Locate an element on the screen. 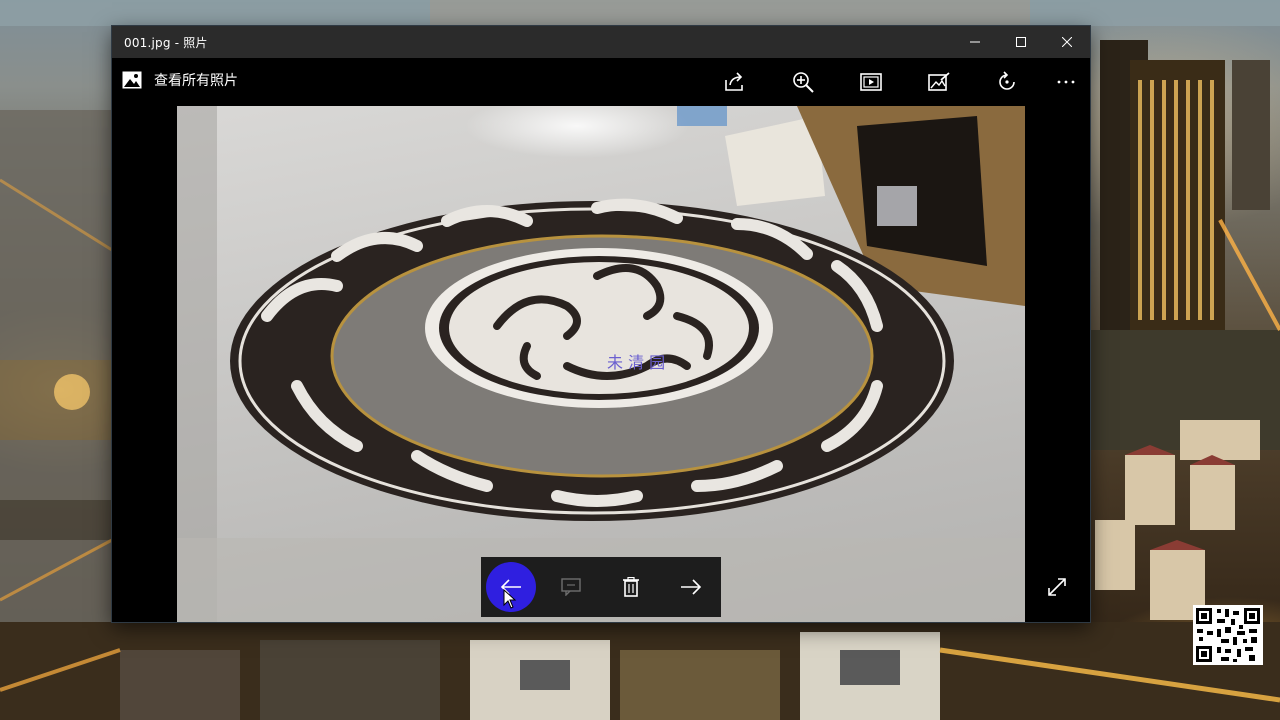 Image resolution: width=1280 pixels, height=720 pixels. next-photo-button is located at coordinates (691, 587).